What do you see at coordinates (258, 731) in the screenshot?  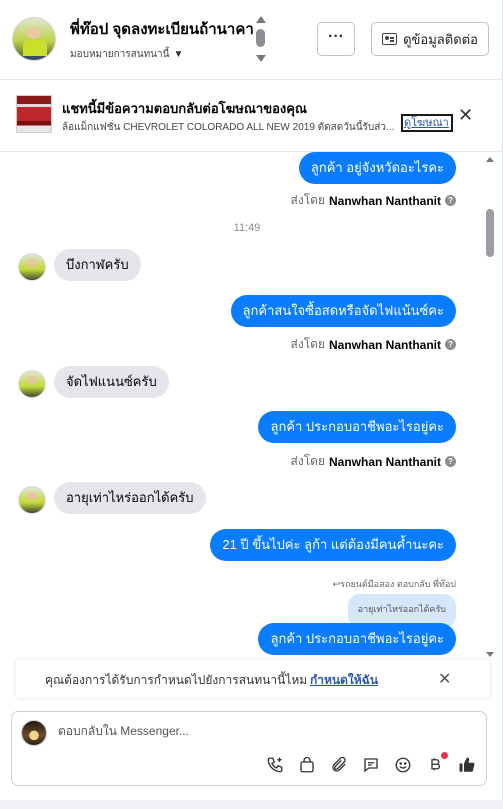 I see `reply-input` at bounding box center [258, 731].